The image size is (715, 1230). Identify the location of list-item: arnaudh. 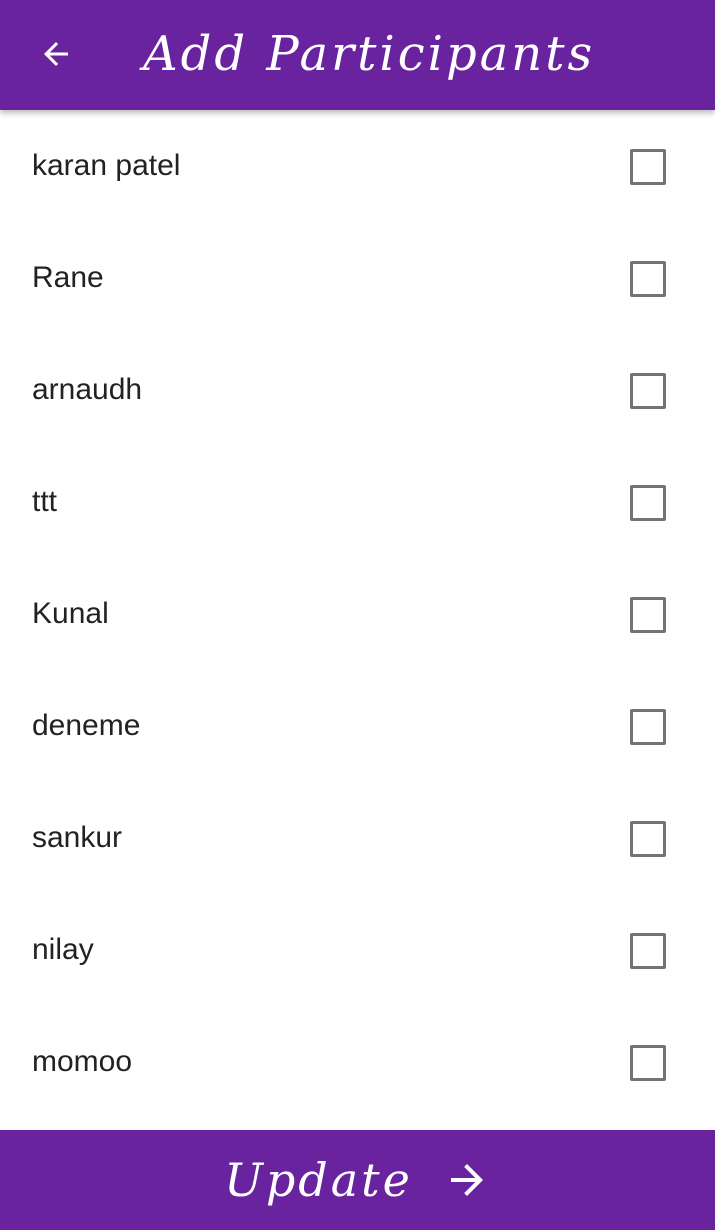
(357, 390).